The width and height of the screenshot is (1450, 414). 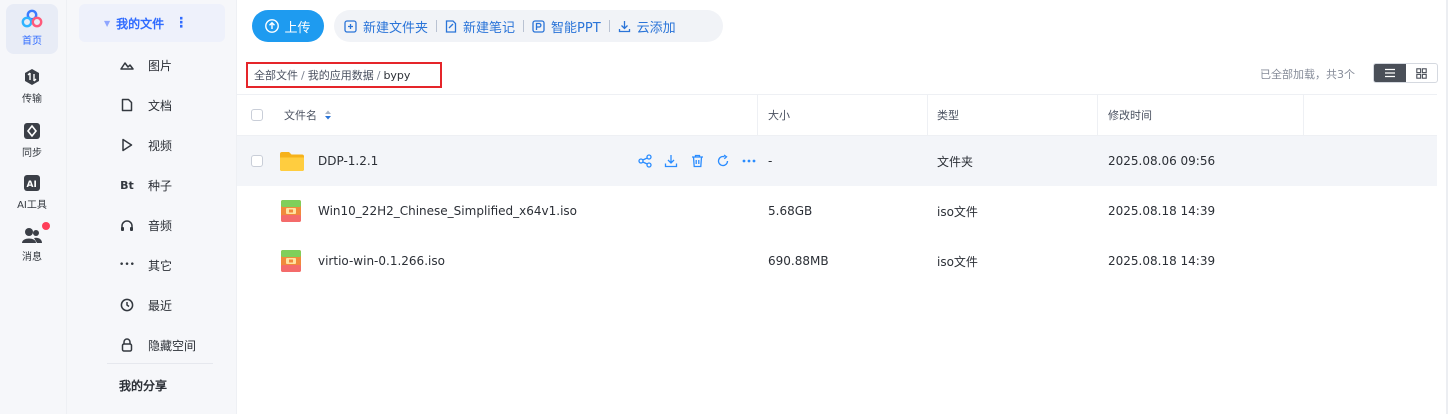 I want to click on file-name: Win10_22H2_Chinese_Simplified_x64v1.iso, so click(x=447, y=211).